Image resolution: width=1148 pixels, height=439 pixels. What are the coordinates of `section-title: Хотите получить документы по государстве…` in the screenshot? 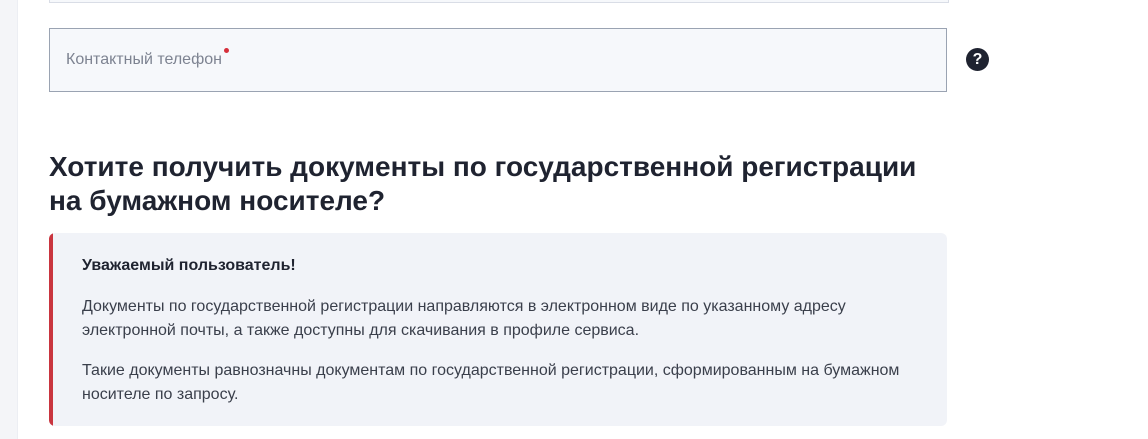 It's located at (483, 183).